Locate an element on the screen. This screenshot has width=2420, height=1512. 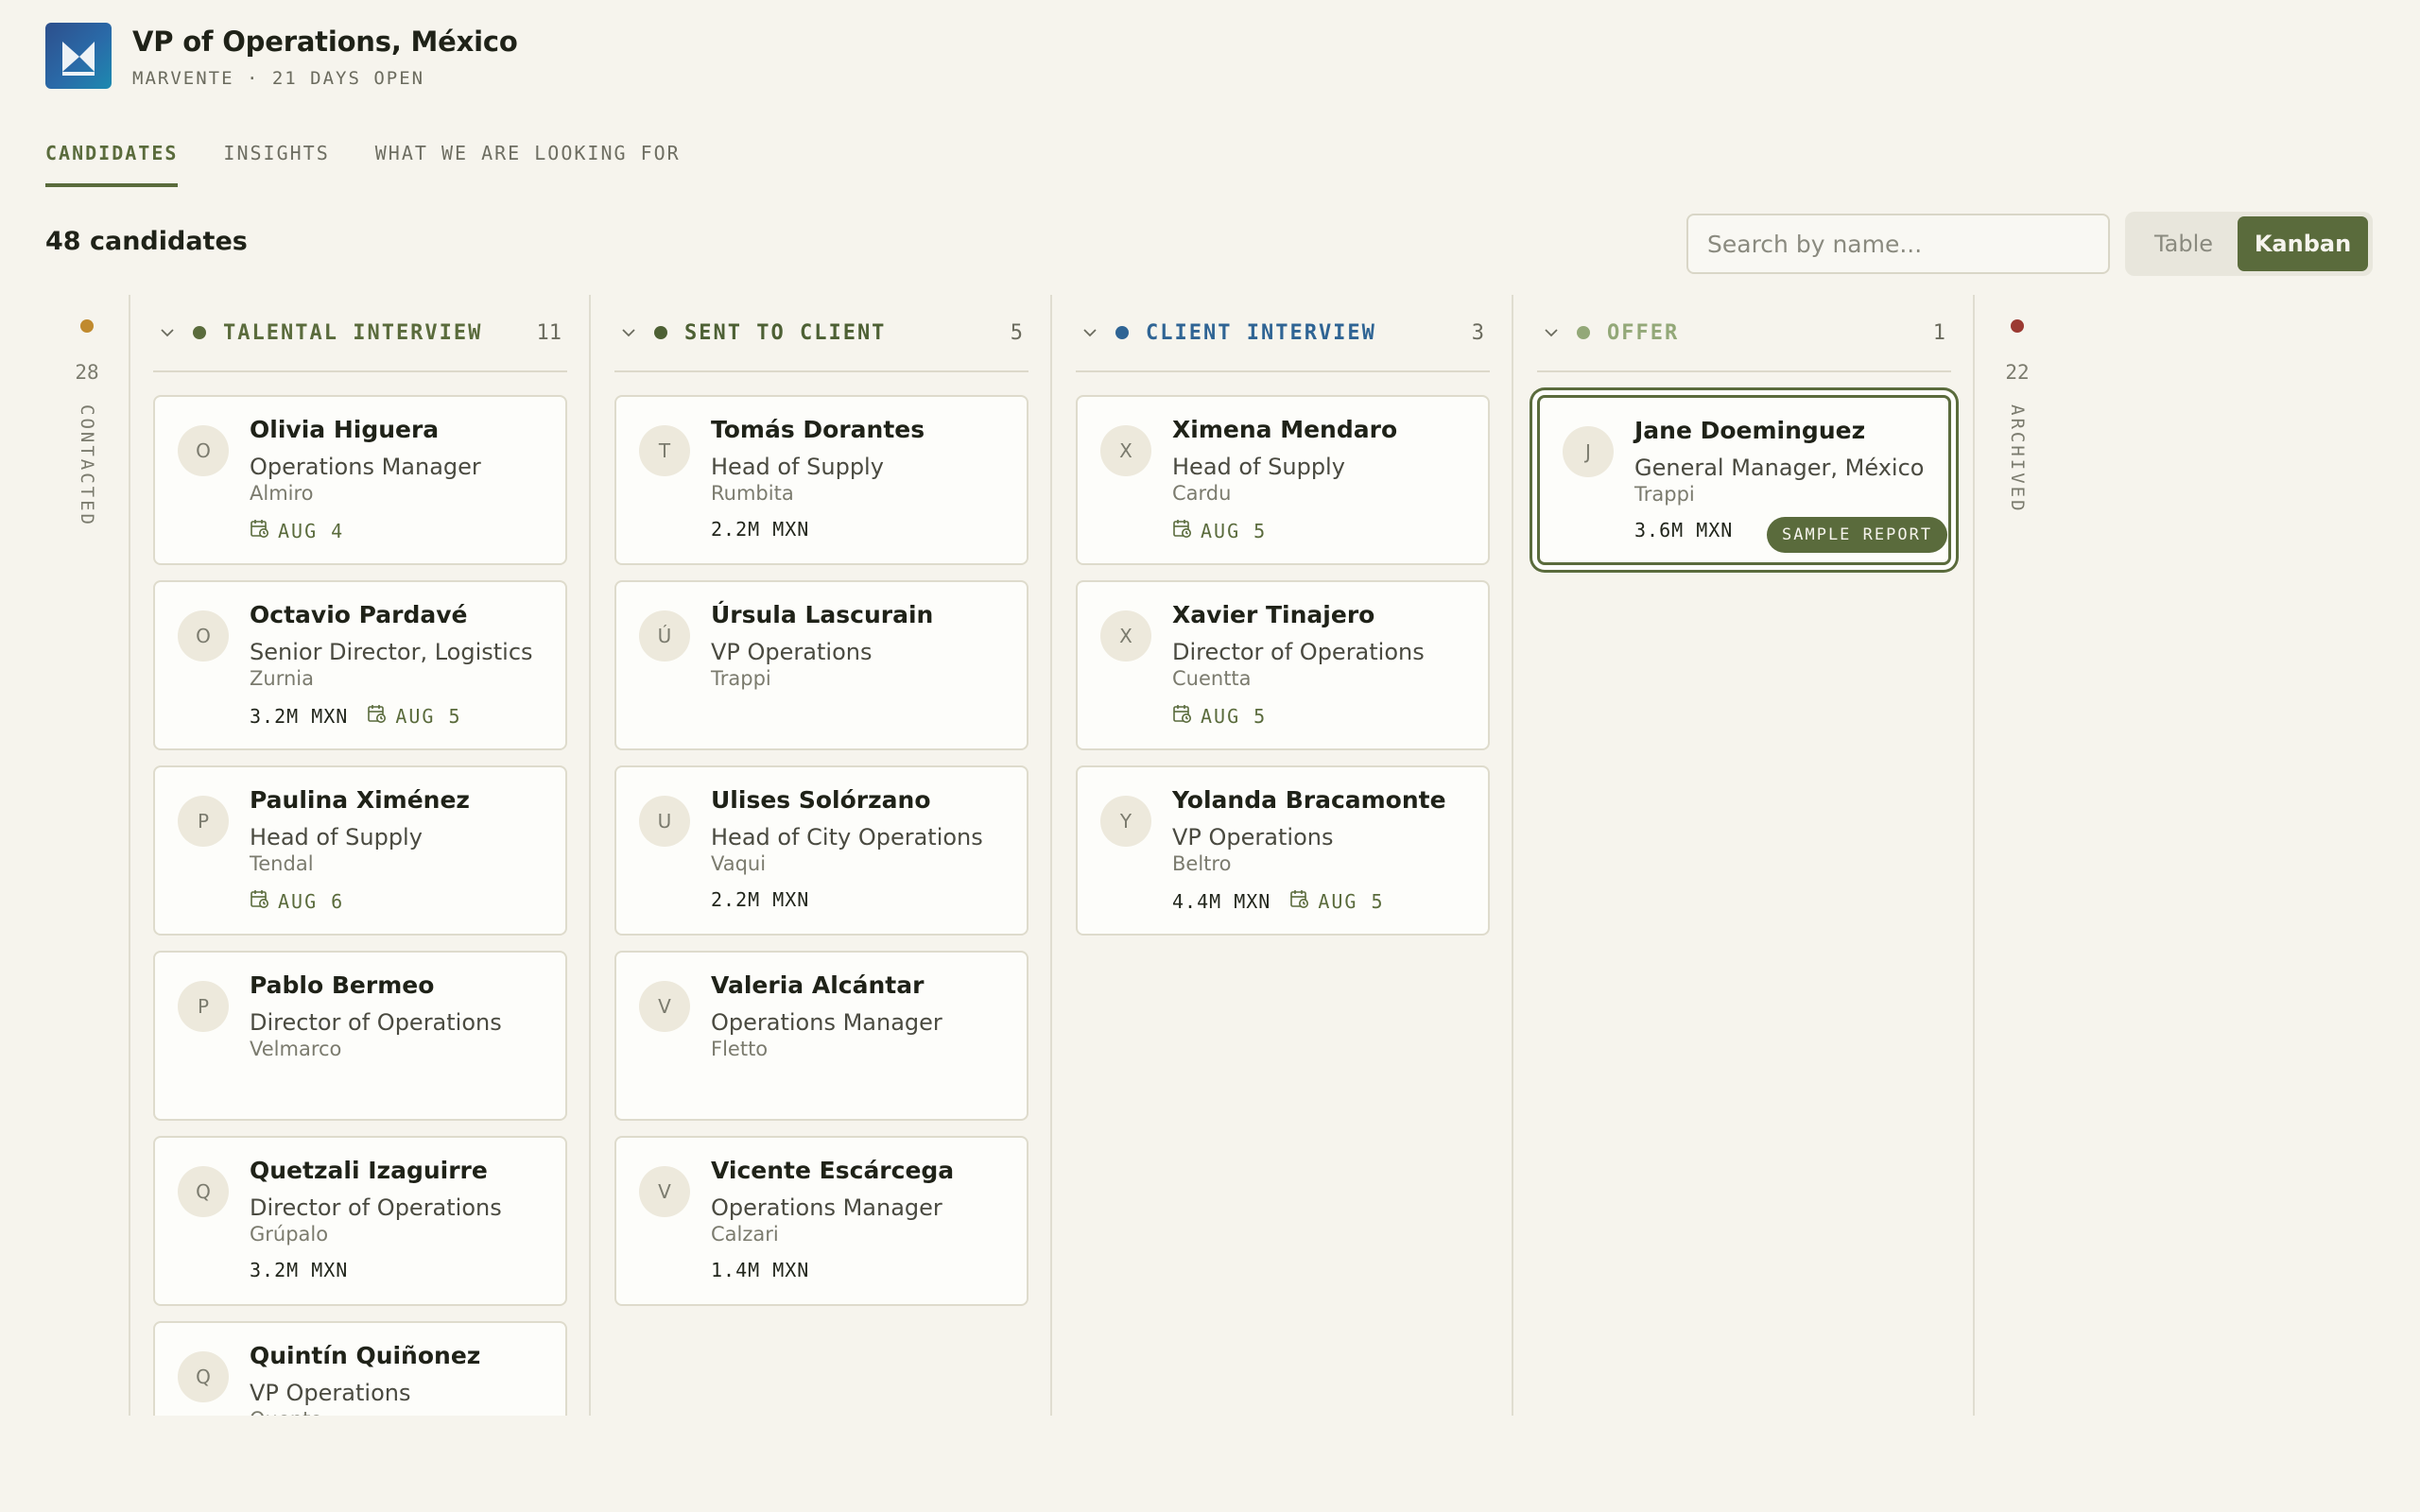
column-header: TALENTAL INTERVIEW 11 is located at coordinates (360, 333).